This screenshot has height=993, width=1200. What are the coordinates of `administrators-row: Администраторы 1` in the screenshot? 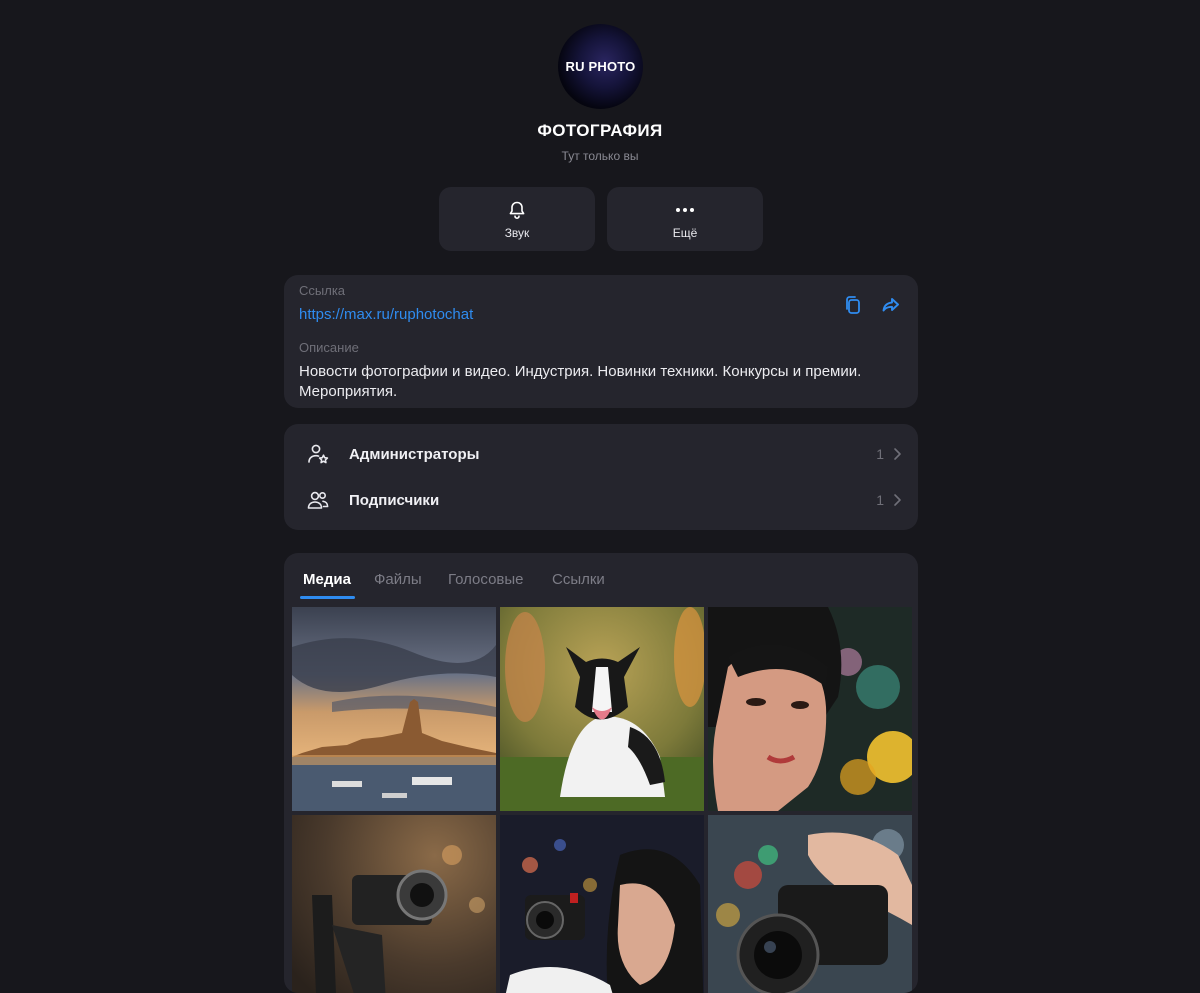 It's located at (601, 454).